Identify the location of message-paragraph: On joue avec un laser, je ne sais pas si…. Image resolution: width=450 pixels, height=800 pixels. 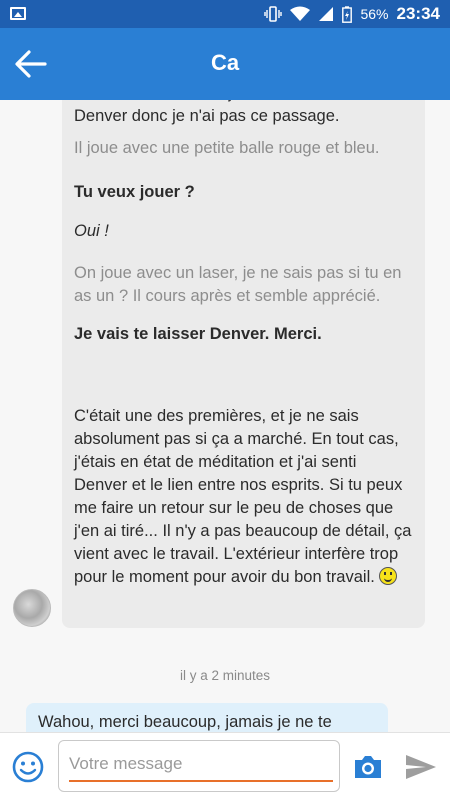
(238, 284).